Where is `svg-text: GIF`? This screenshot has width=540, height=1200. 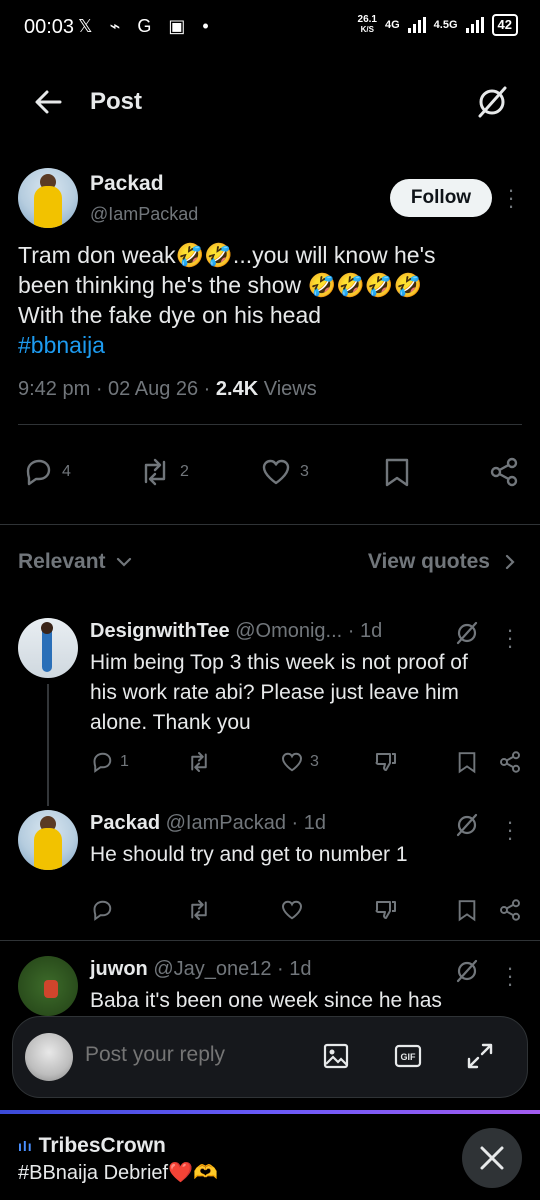 svg-text: GIF is located at coordinates (409, 1057).